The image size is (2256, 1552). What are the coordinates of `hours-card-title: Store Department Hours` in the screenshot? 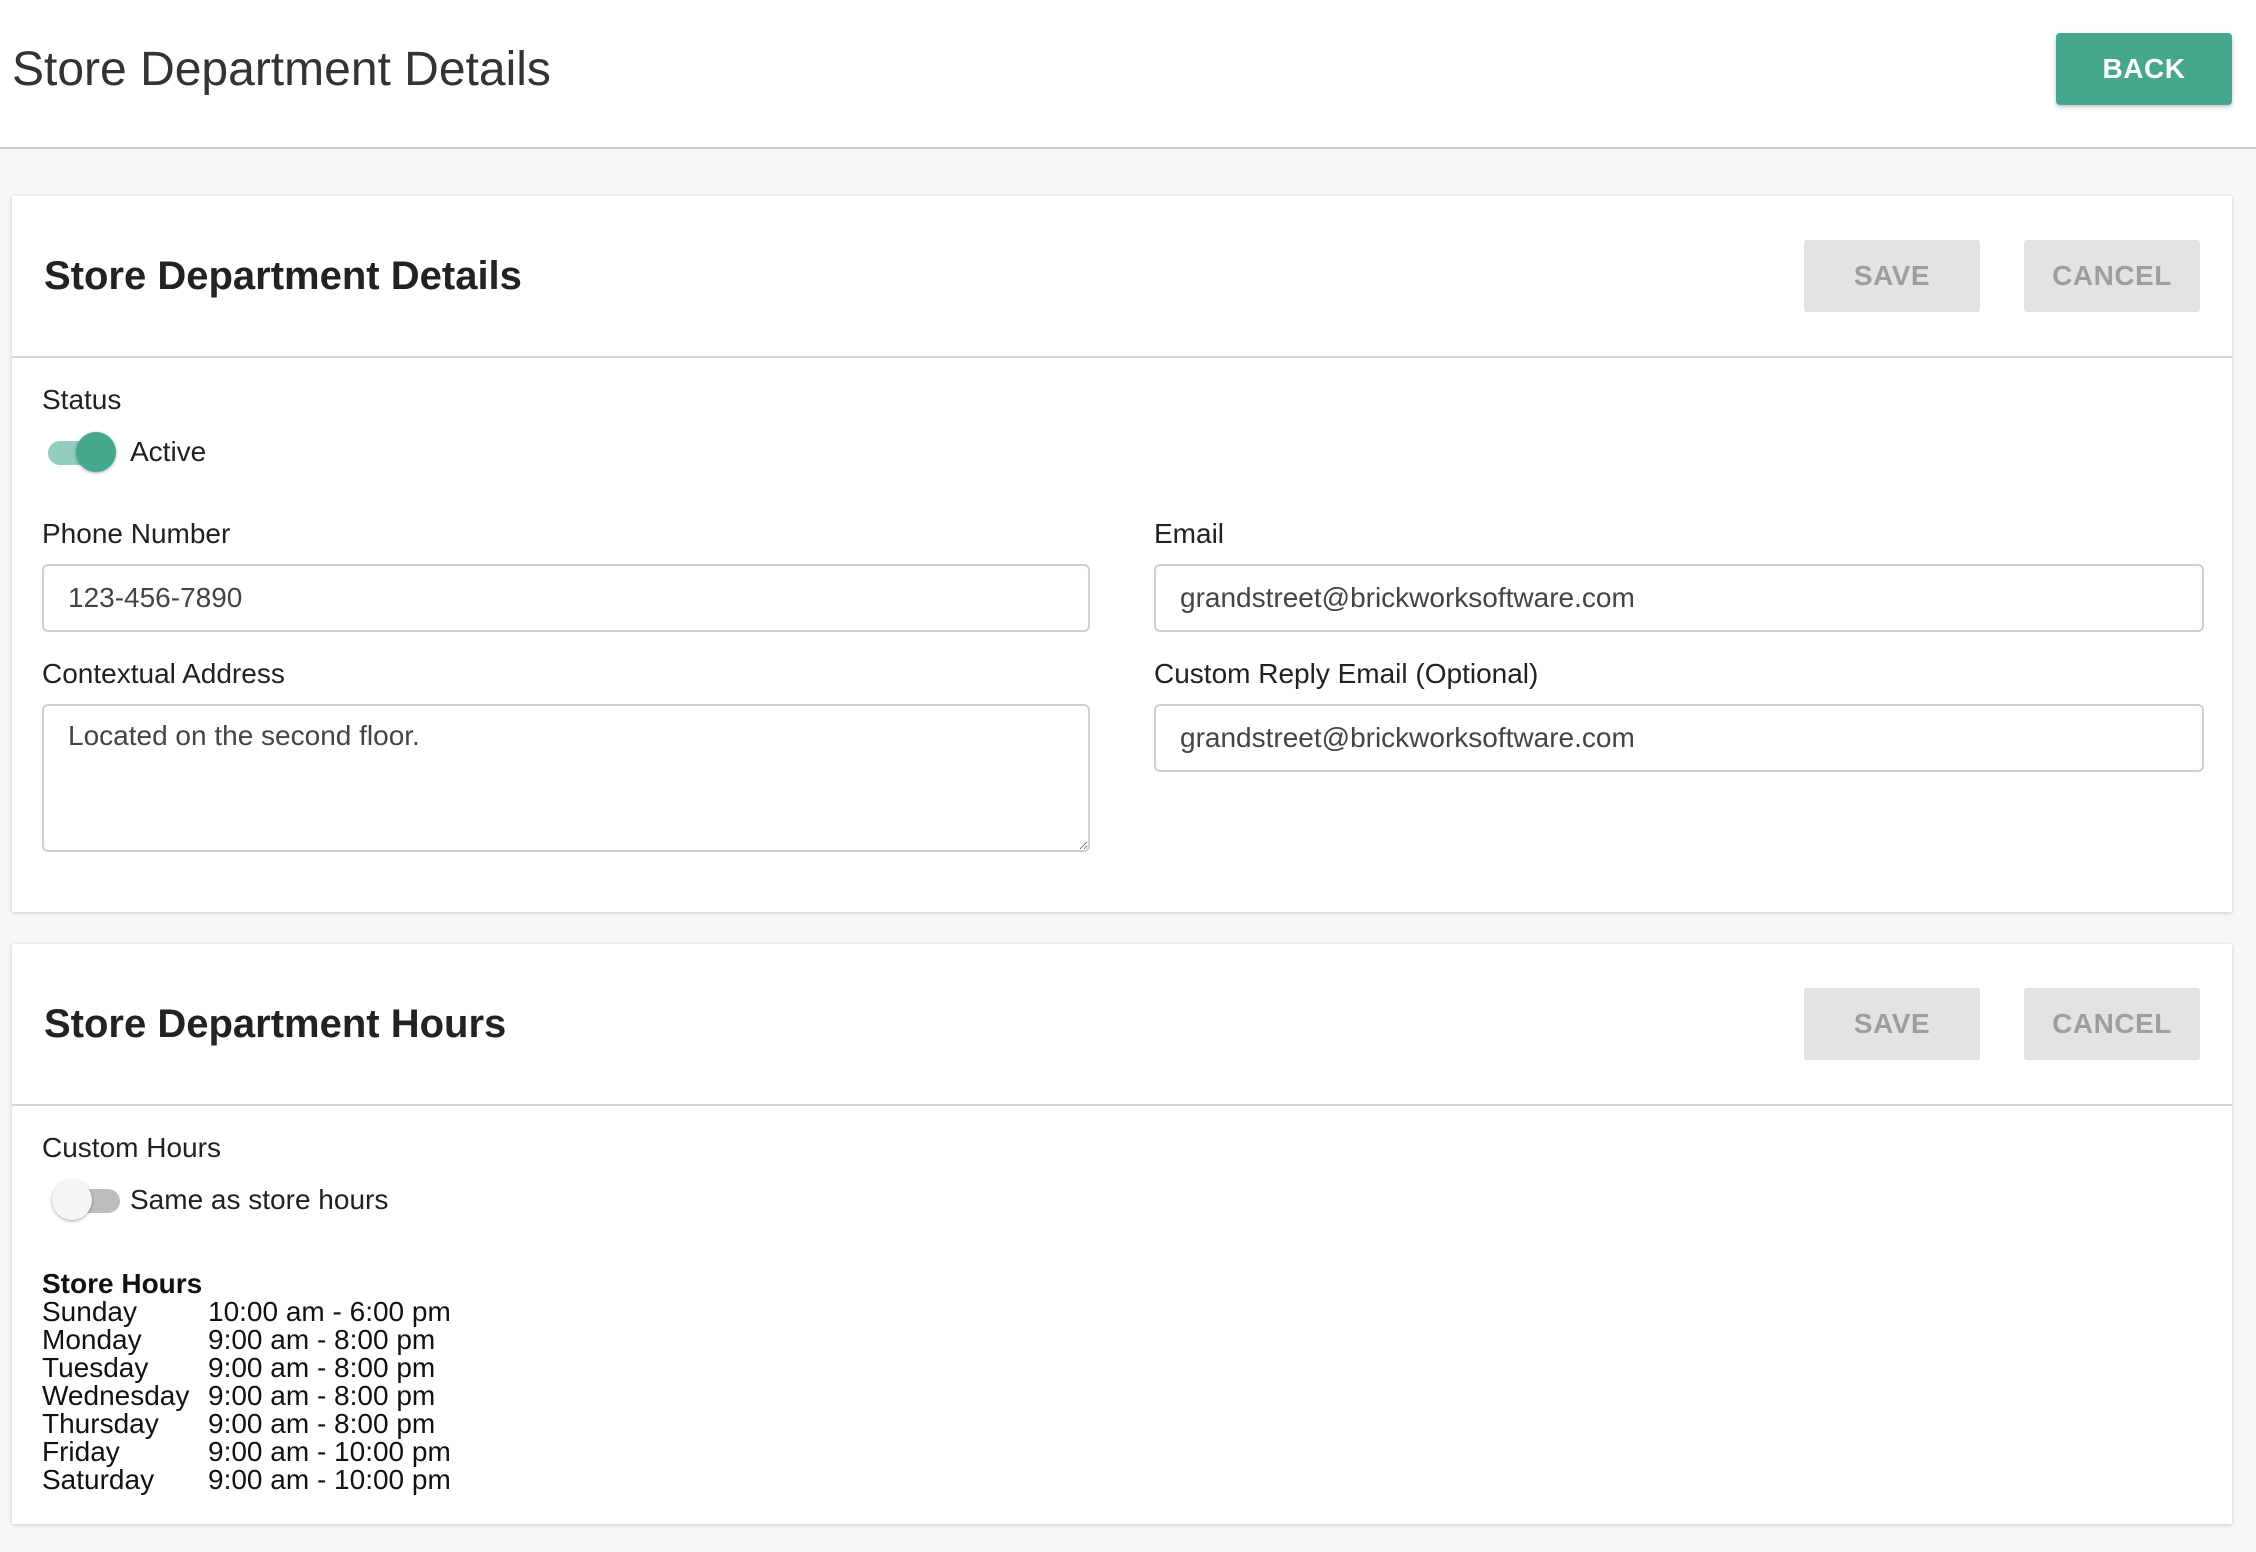 It's located at (275, 1024).